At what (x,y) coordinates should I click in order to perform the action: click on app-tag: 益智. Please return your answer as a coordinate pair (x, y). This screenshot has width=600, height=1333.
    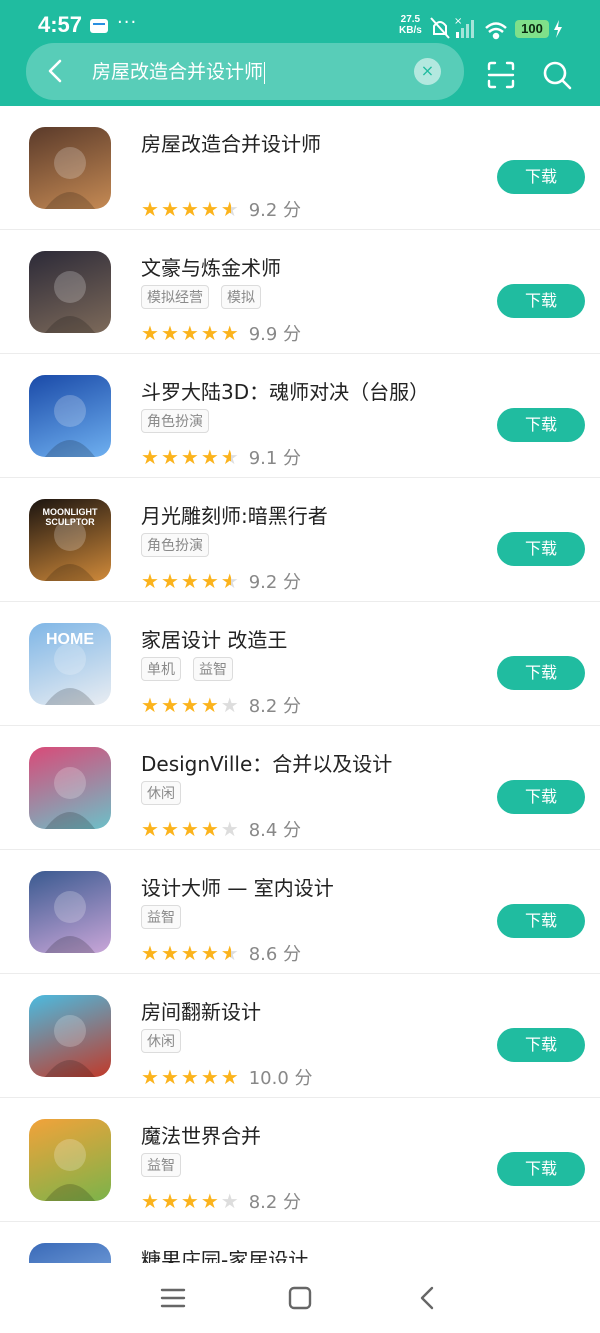
    Looking at the image, I should click on (161, 917).